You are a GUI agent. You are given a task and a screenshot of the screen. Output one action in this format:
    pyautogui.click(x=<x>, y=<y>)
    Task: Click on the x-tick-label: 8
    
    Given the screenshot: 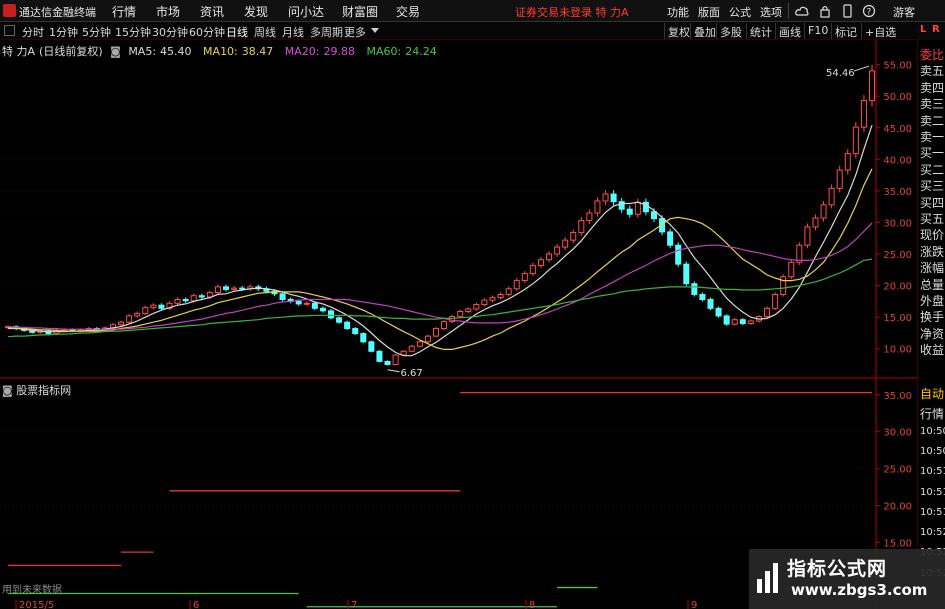 What is the action you would take?
    pyautogui.click(x=532, y=604)
    